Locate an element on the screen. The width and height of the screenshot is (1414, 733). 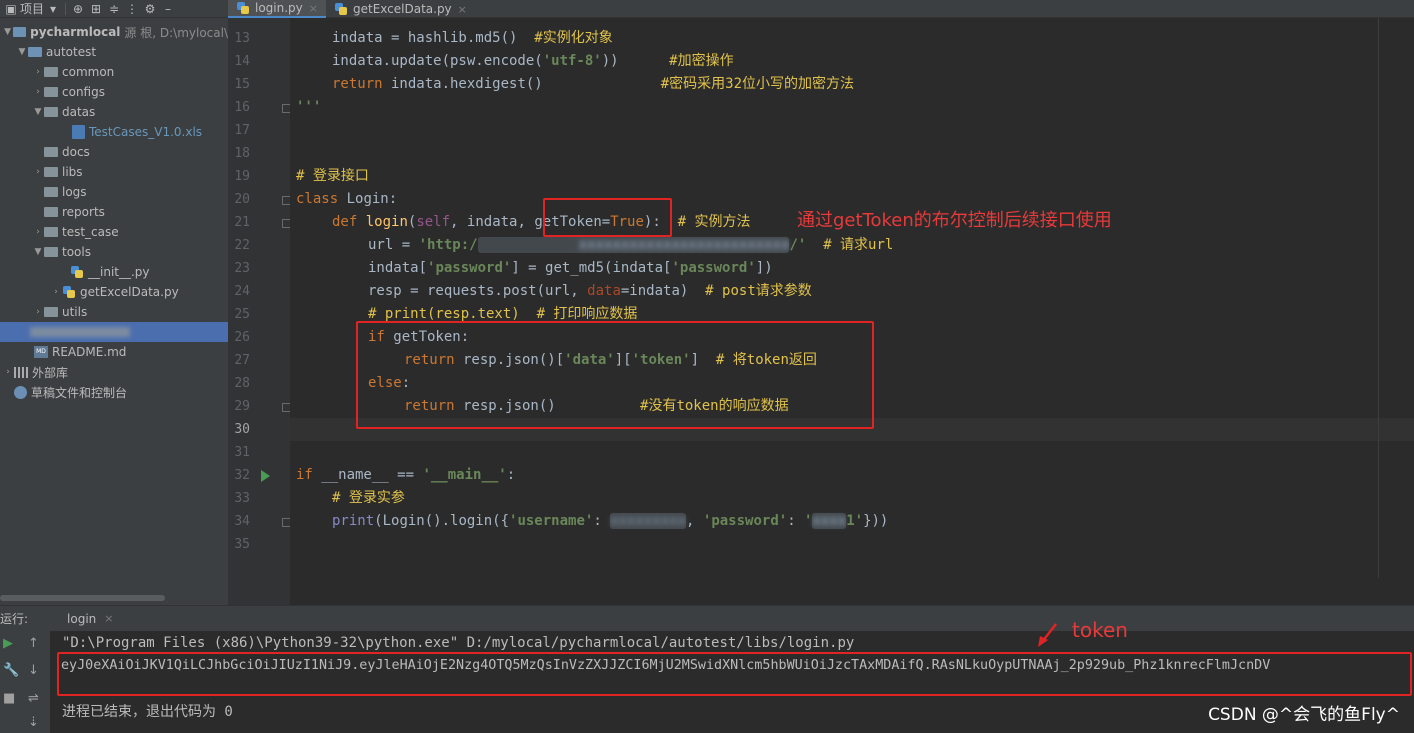
excel-file-icon is located at coordinates (78, 132).